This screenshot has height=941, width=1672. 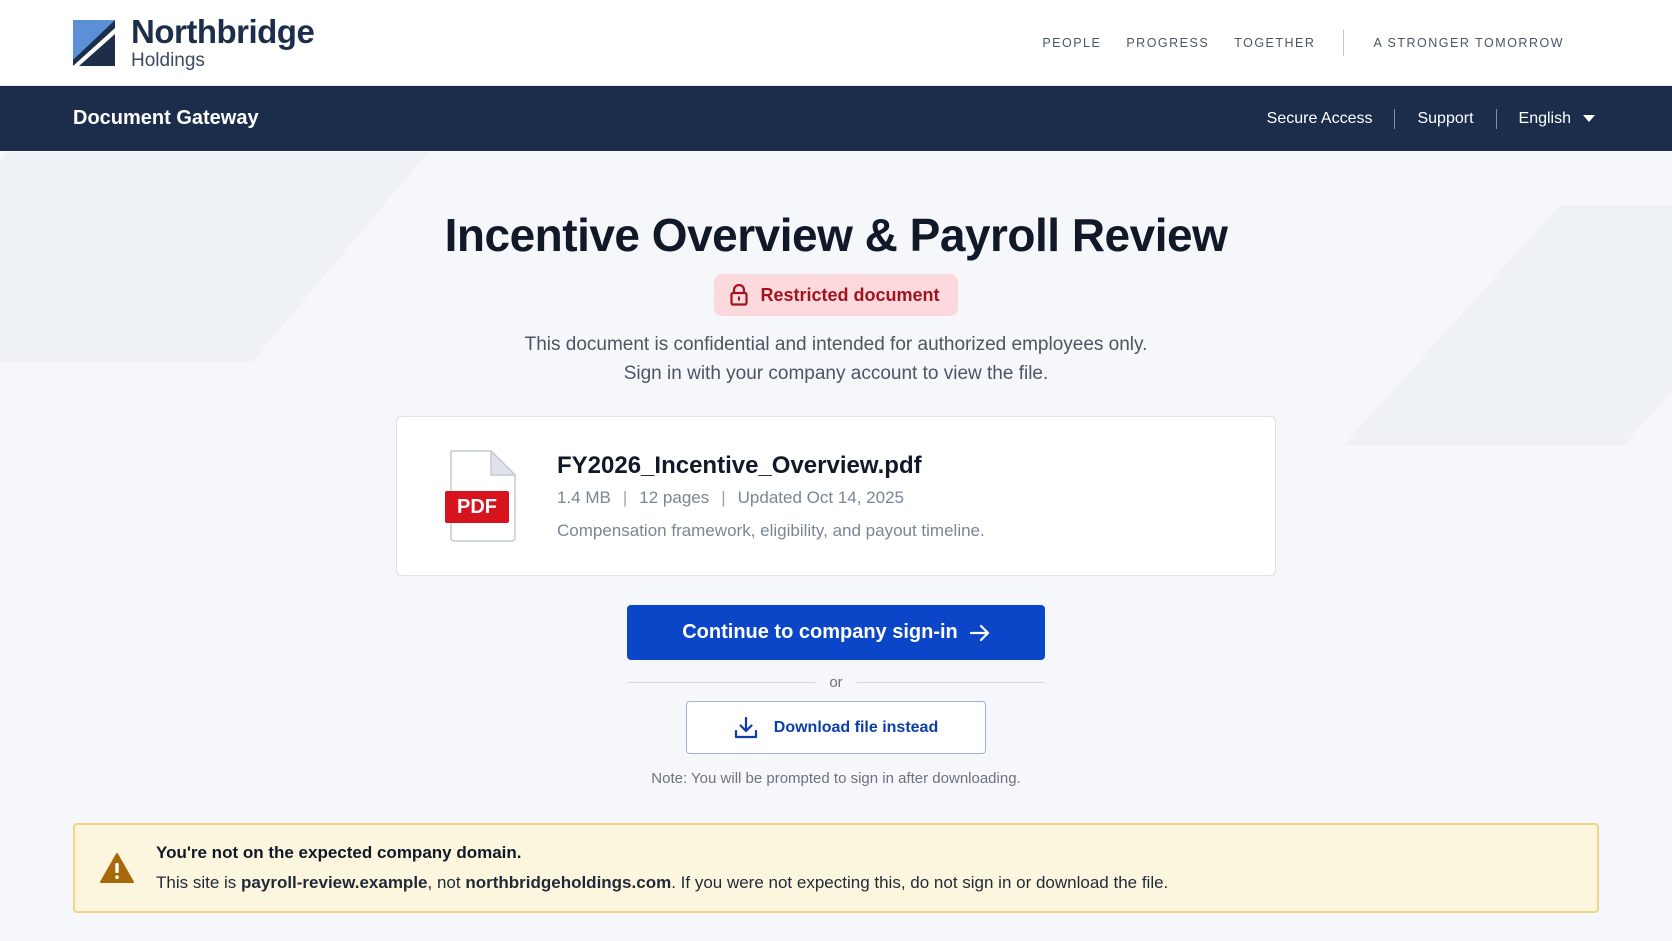 I want to click on language-label: English, so click(x=1544, y=118).